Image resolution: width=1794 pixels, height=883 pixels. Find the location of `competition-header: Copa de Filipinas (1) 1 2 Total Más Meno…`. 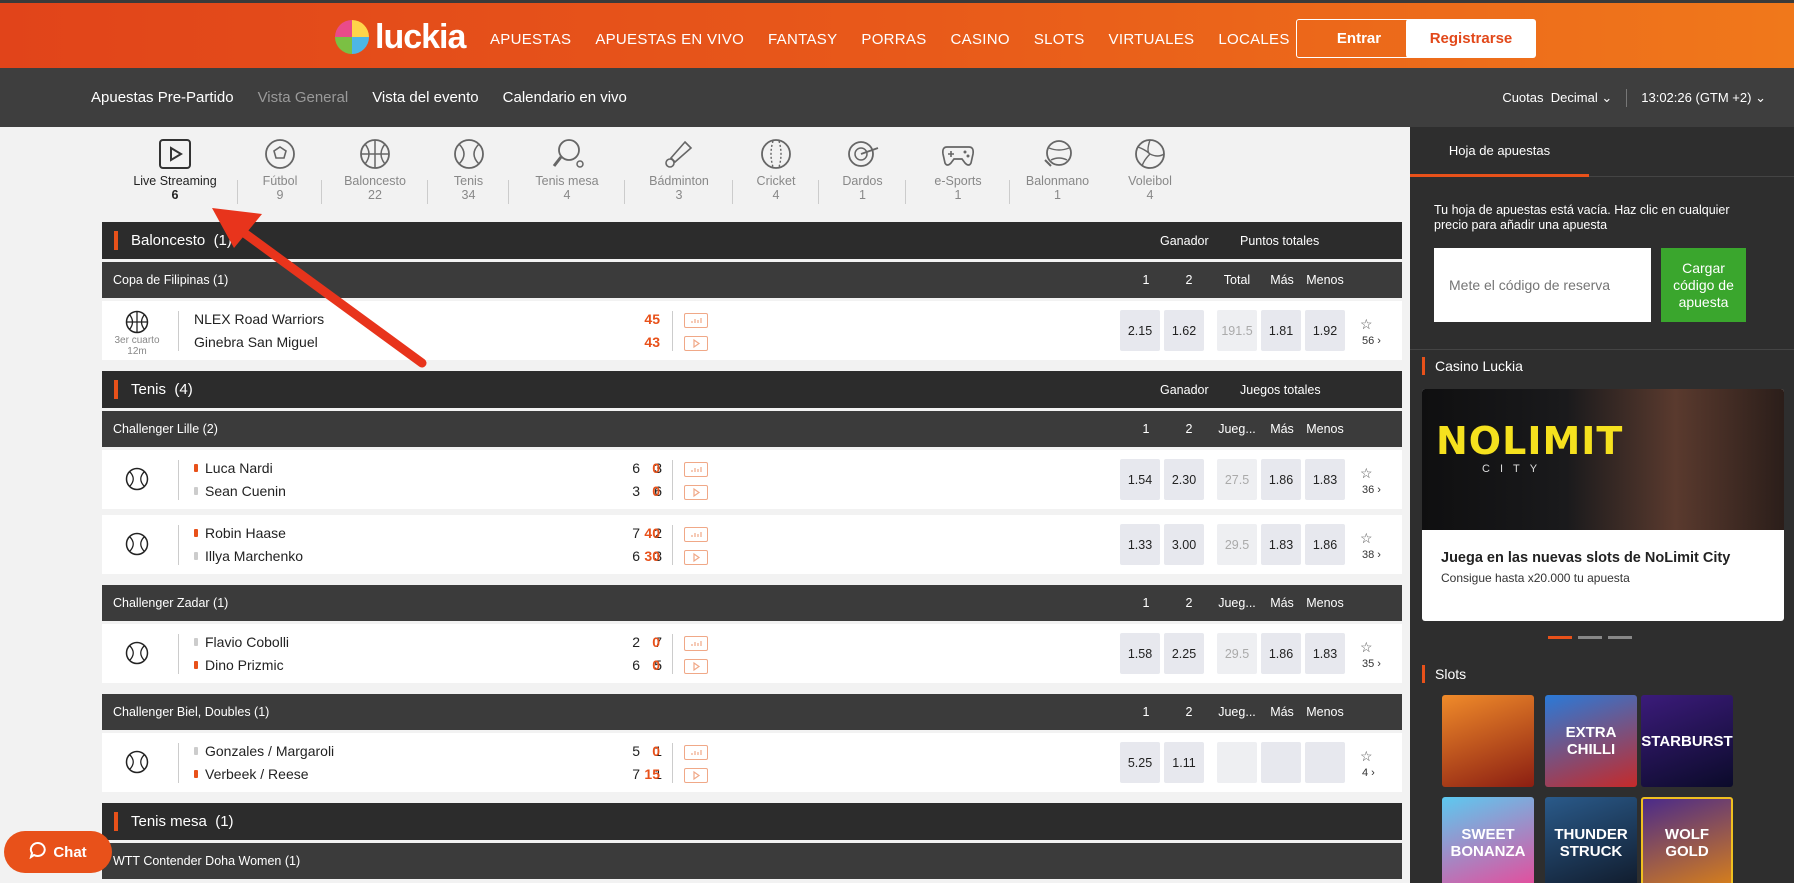

competition-header: Copa de Filipinas (1) 1 2 Total Más Meno… is located at coordinates (752, 280).